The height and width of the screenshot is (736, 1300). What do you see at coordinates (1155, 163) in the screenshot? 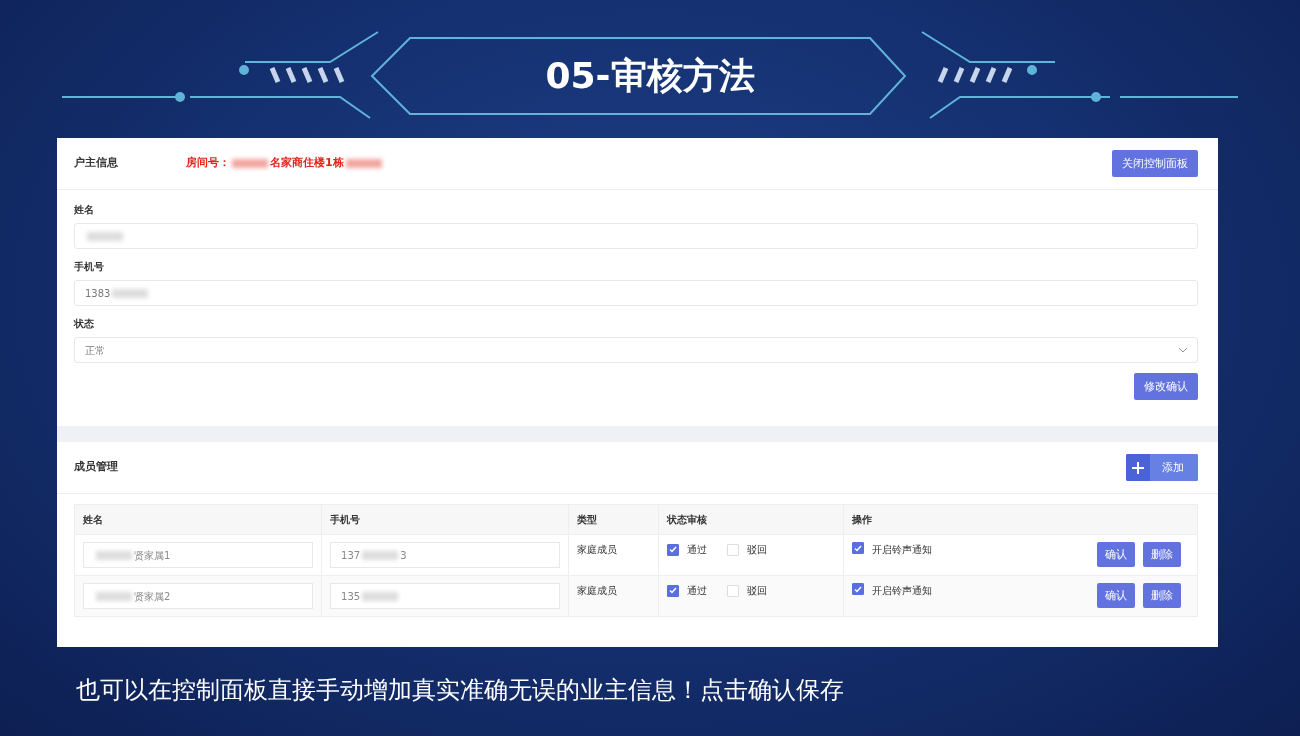
I see `close-panel-button: 关闭控制面板` at bounding box center [1155, 163].